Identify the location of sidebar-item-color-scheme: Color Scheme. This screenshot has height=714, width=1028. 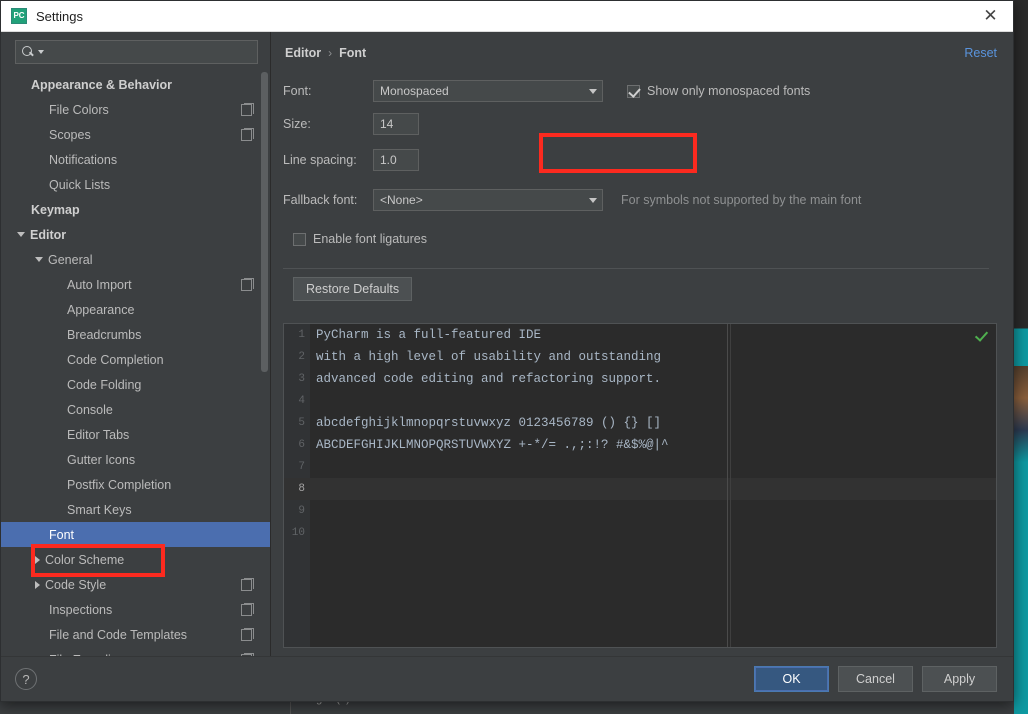
(135, 559).